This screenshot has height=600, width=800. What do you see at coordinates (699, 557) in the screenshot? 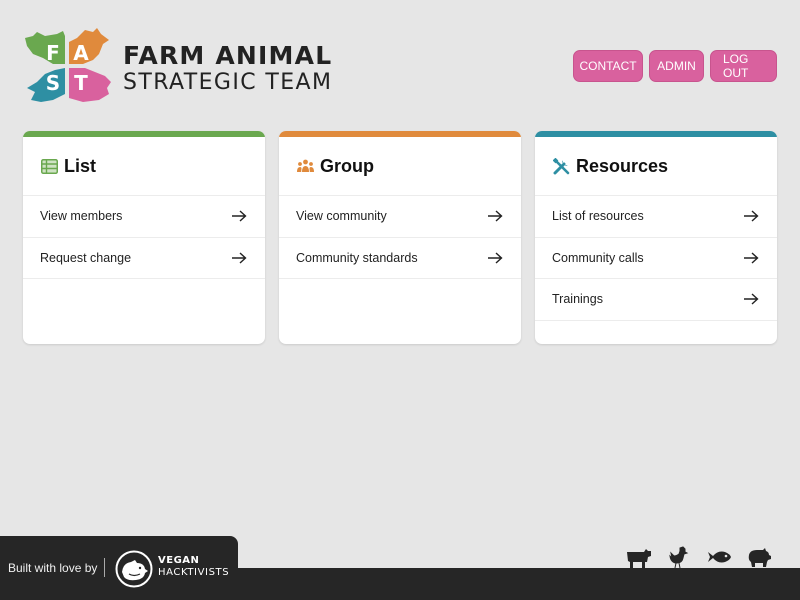
I see `footer-animals` at bounding box center [699, 557].